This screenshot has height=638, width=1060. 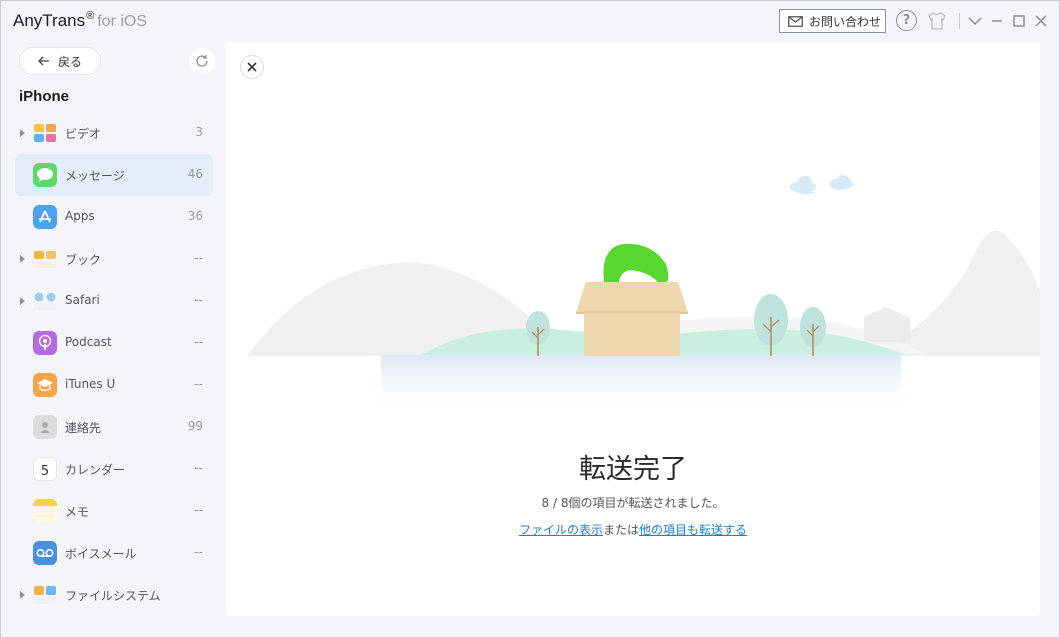 I want to click on green-handle, so click(x=636, y=265).